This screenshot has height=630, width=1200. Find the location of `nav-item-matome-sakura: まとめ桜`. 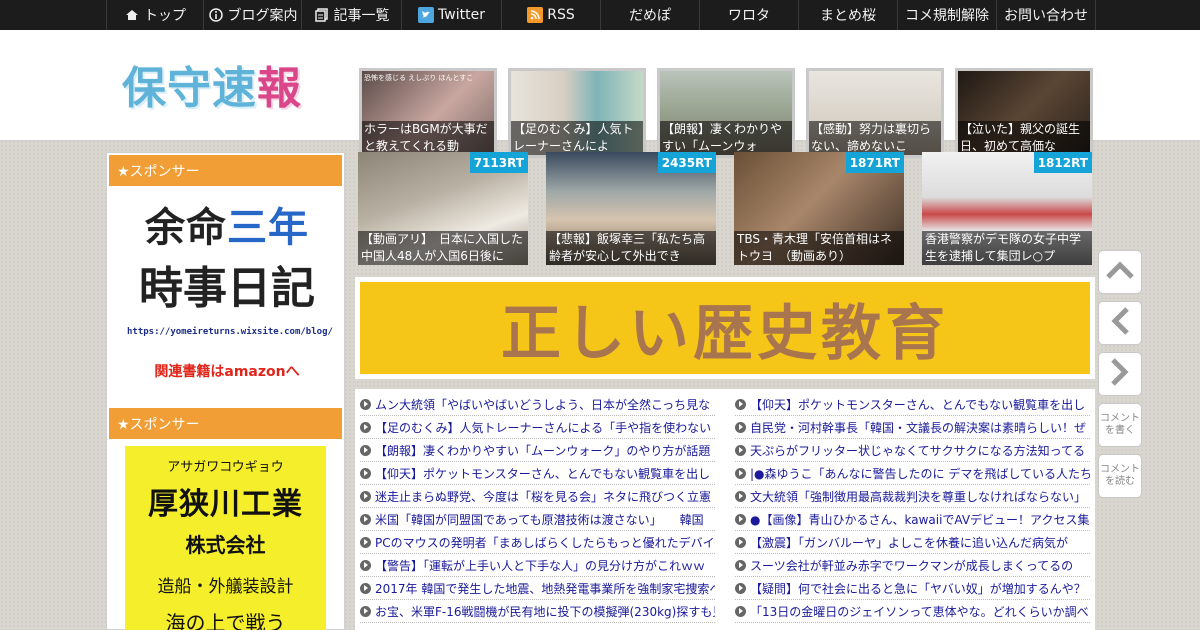

nav-item-matome-sakura: まとめ桜 is located at coordinates (847, 15).